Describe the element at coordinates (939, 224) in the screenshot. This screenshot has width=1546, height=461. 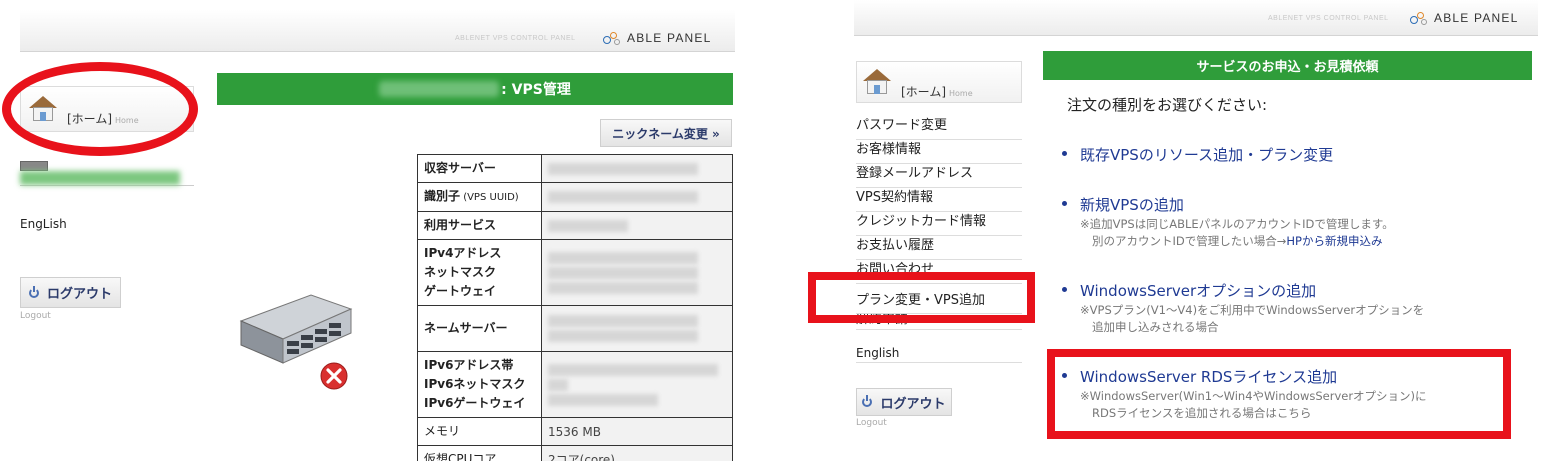
I see `sidebar-item-credit-card: クレジットカード情報` at that location.